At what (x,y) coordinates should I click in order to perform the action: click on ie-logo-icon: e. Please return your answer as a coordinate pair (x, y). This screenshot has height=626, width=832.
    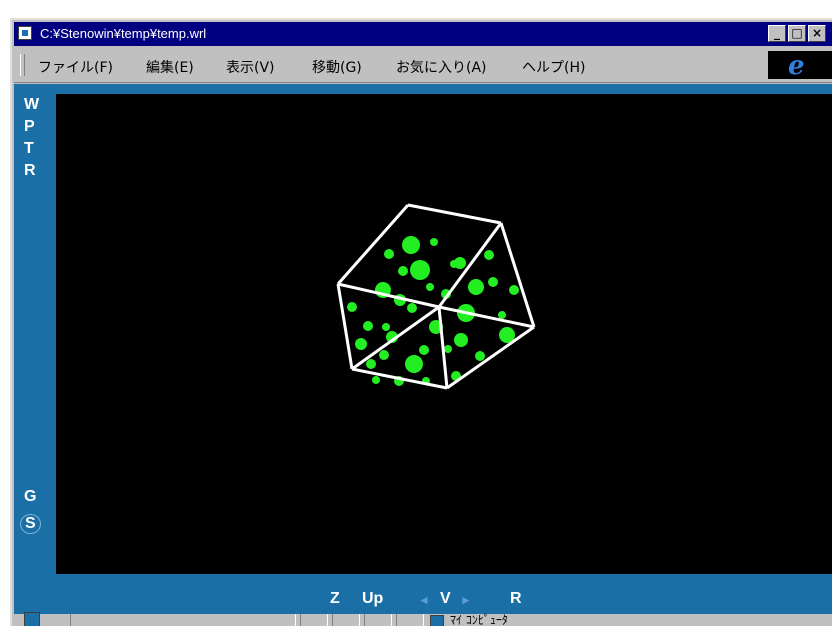
    Looking at the image, I should click on (800, 66).